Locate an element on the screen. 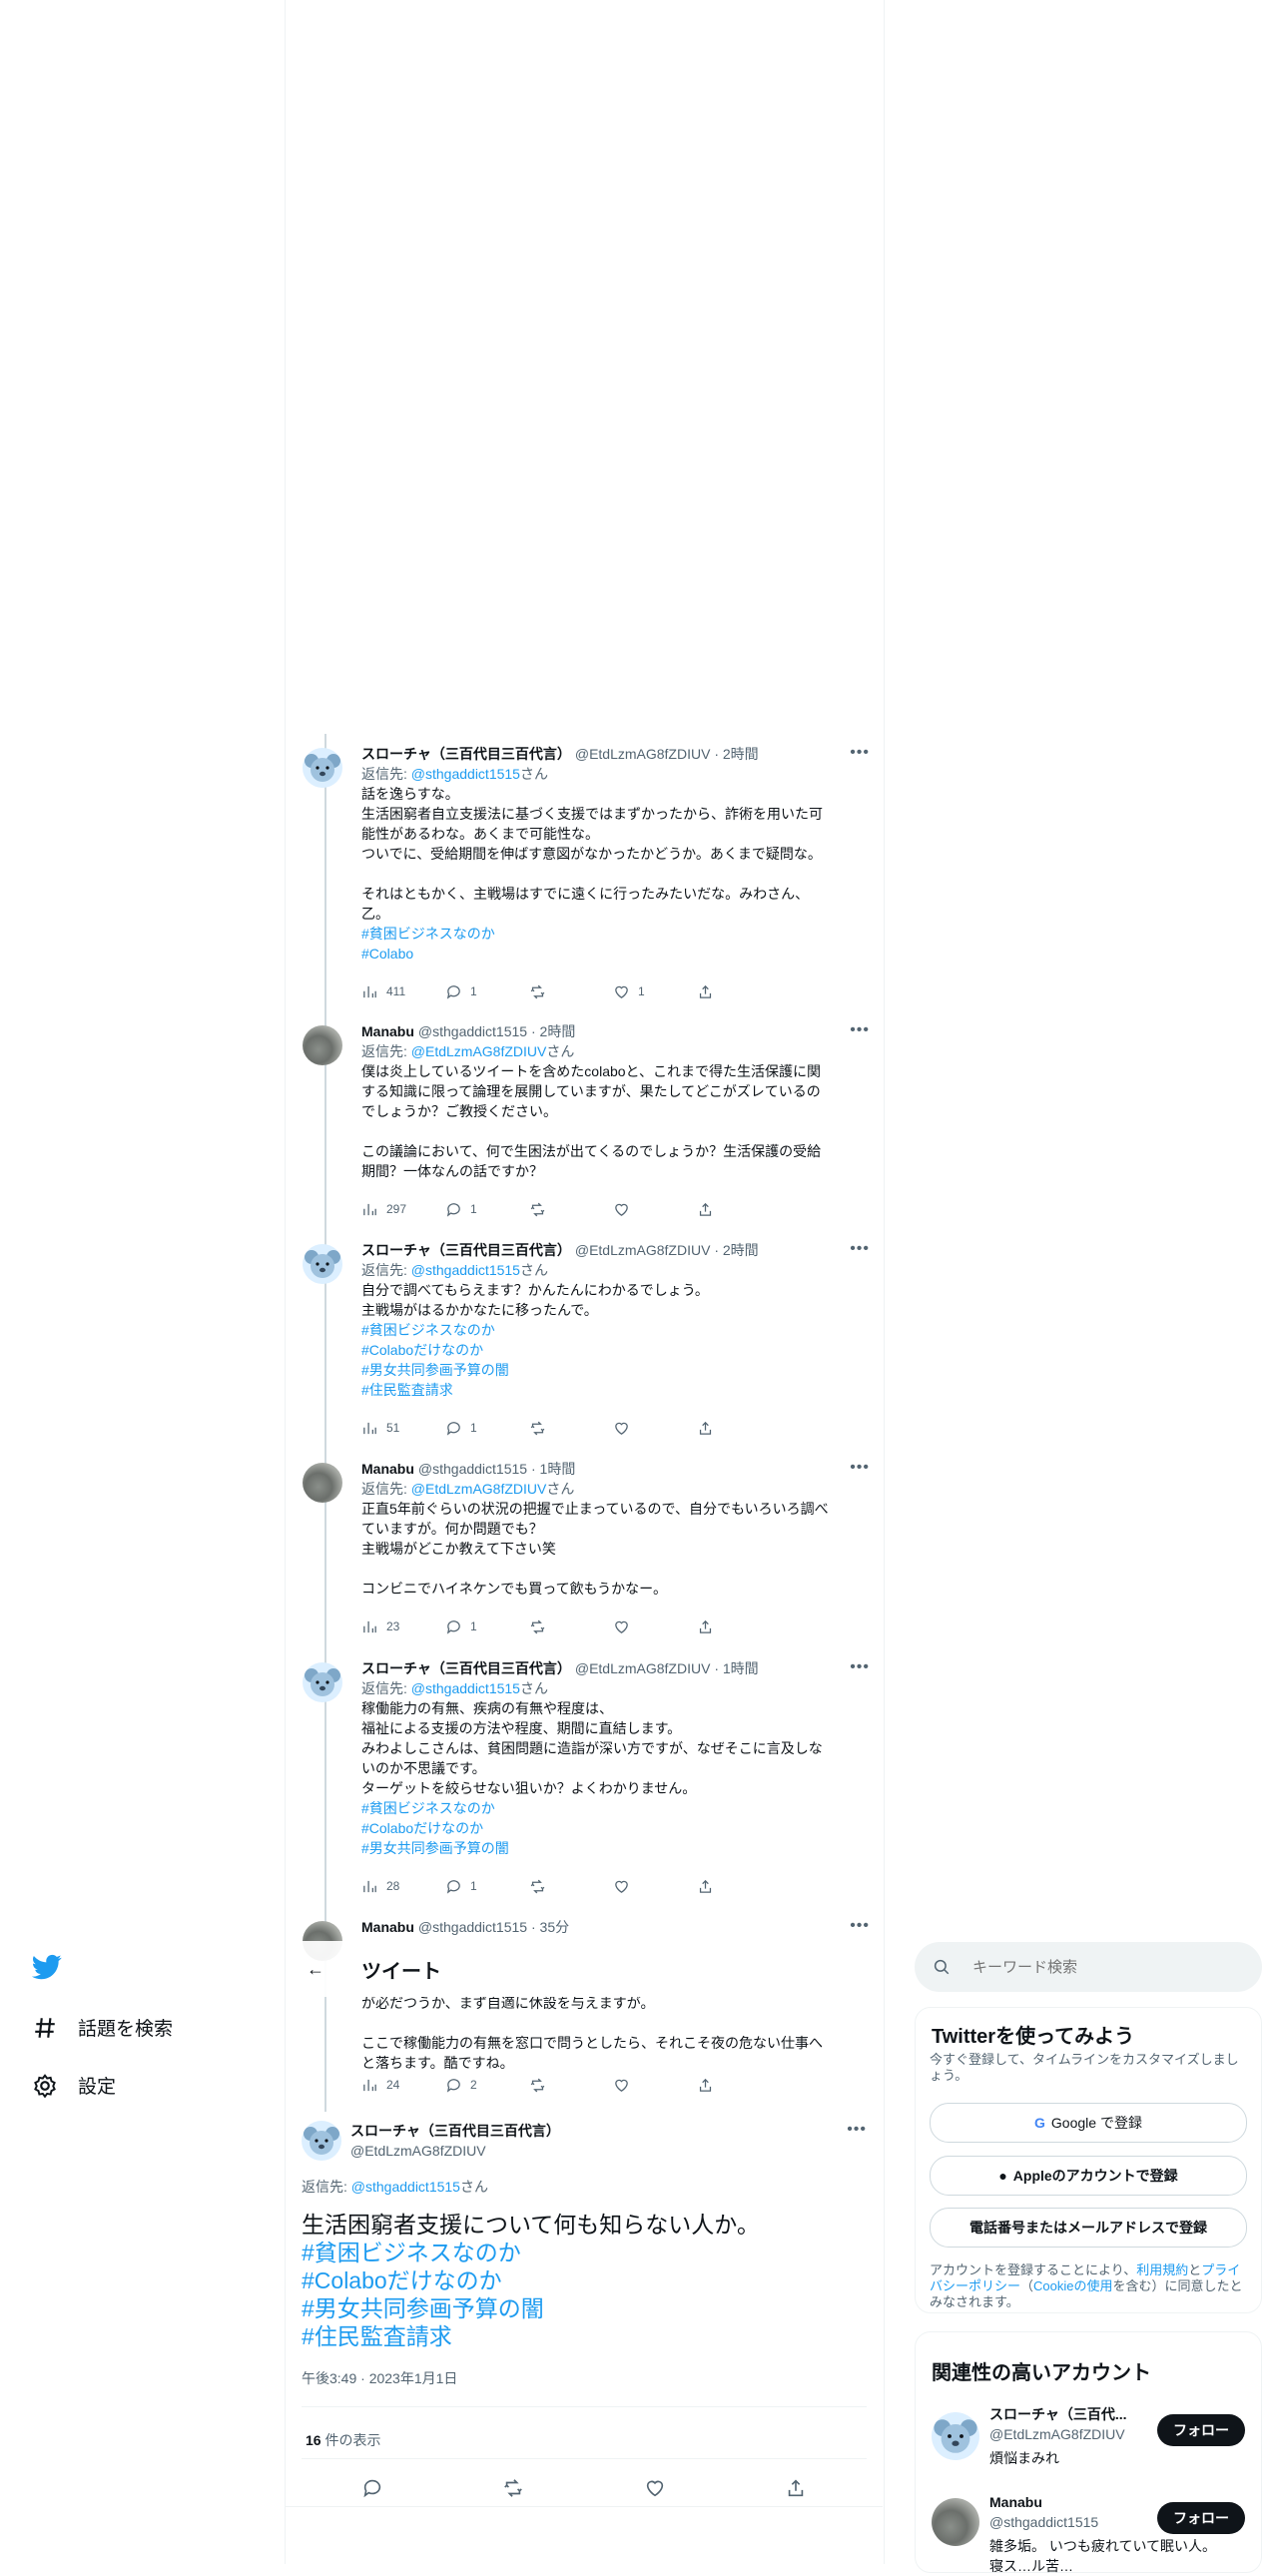 The height and width of the screenshot is (2576, 1282). reply-button: 2 is located at coordinates (487, 2085).